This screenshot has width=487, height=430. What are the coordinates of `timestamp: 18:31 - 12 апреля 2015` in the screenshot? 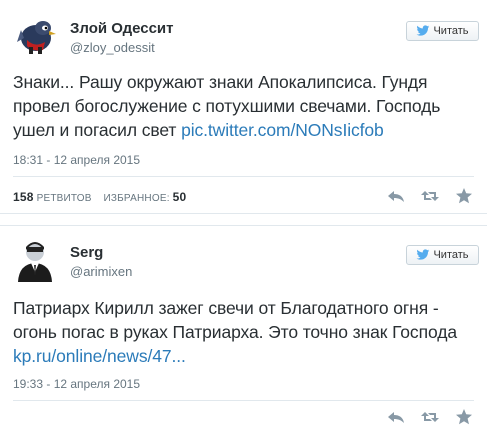 It's located at (76, 160).